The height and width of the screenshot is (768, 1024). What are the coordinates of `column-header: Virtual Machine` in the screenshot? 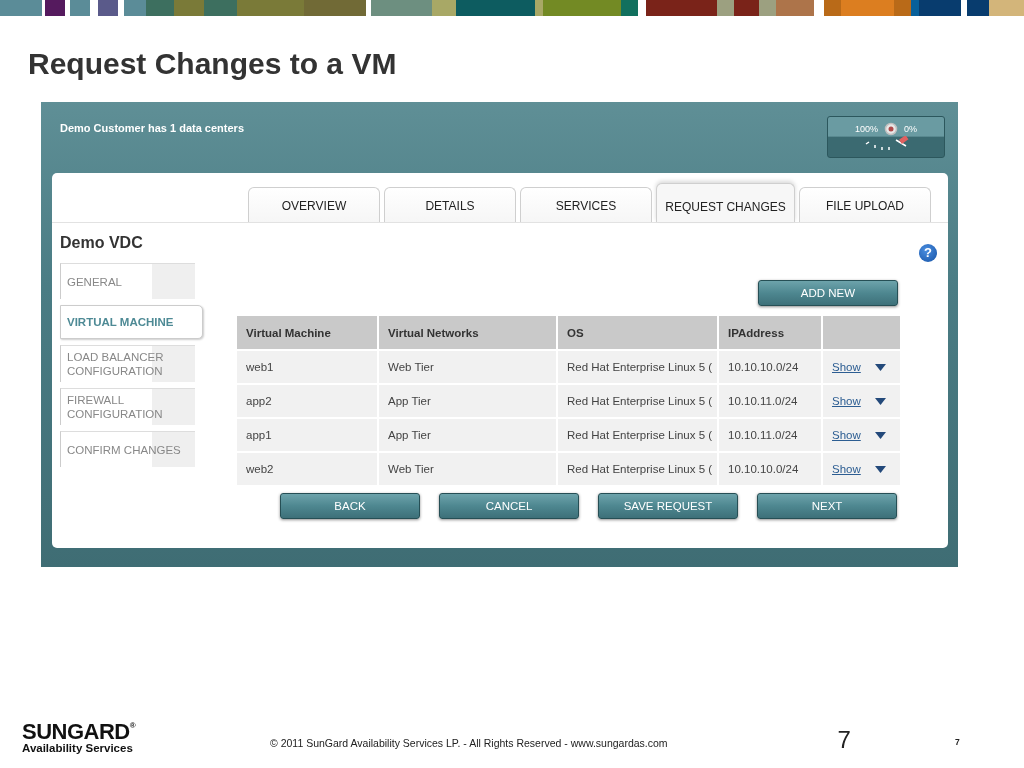 It's located at (307, 332).